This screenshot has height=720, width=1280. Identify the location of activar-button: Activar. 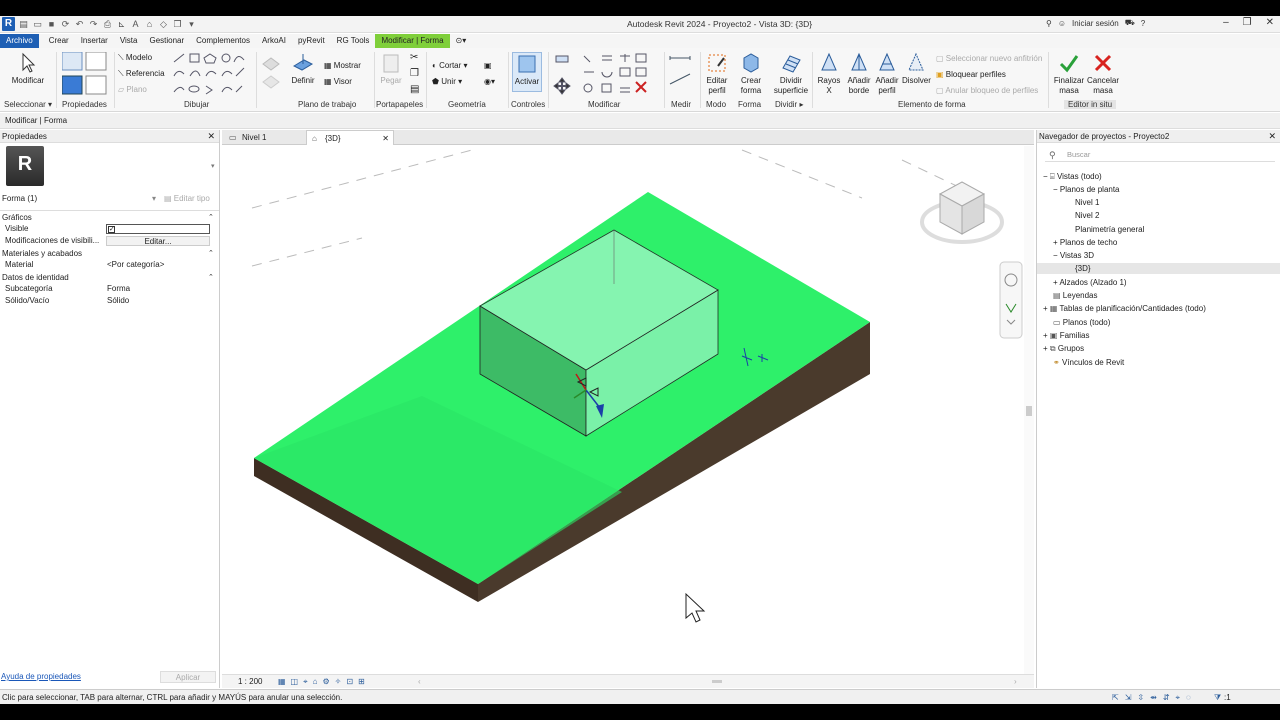
(527, 72).